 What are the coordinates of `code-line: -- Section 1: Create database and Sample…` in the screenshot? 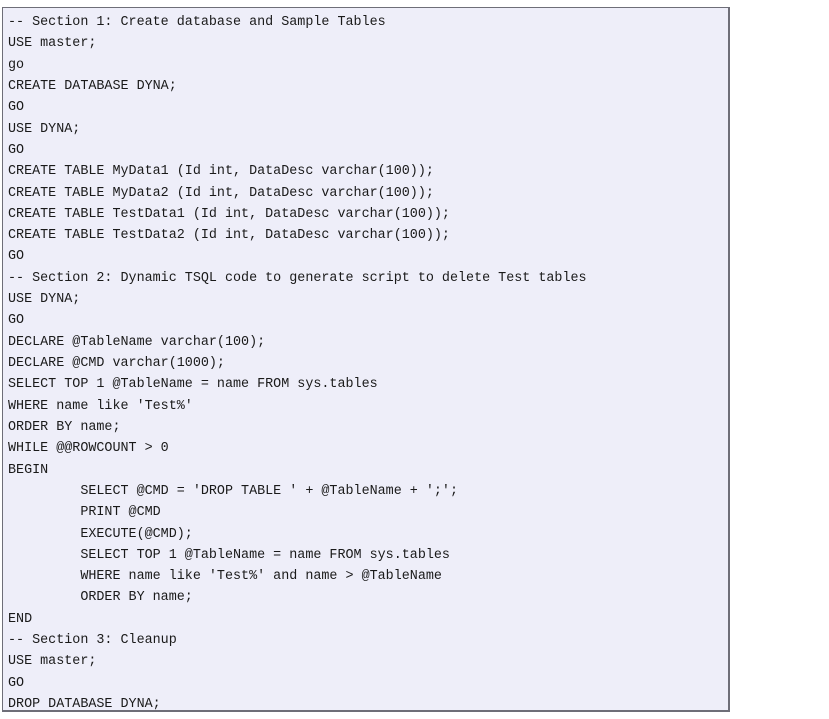 It's located at (197, 22).